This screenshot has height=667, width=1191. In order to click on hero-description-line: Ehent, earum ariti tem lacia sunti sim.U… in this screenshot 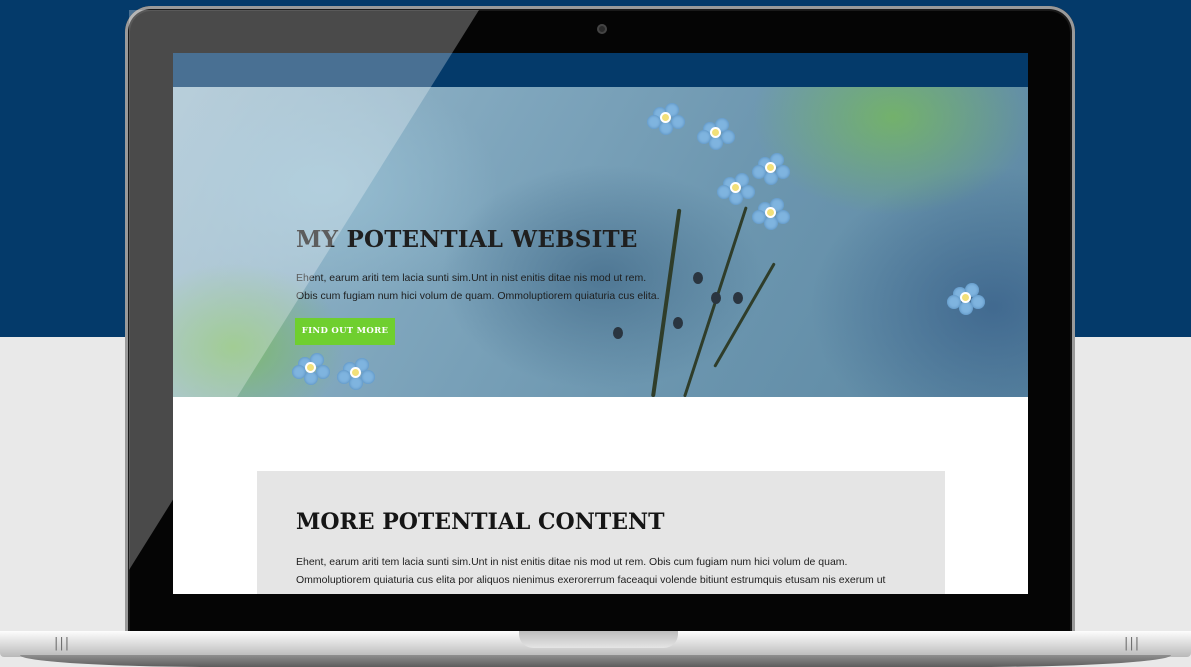, I will do `click(471, 278)`.